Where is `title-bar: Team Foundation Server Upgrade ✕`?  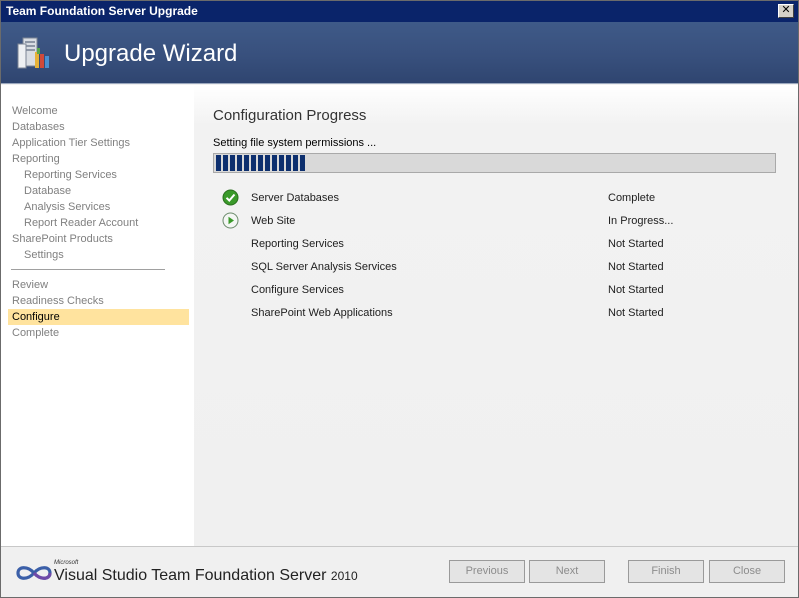 title-bar: Team Foundation Server Upgrade ✕ is located at coordinates (399, 11).